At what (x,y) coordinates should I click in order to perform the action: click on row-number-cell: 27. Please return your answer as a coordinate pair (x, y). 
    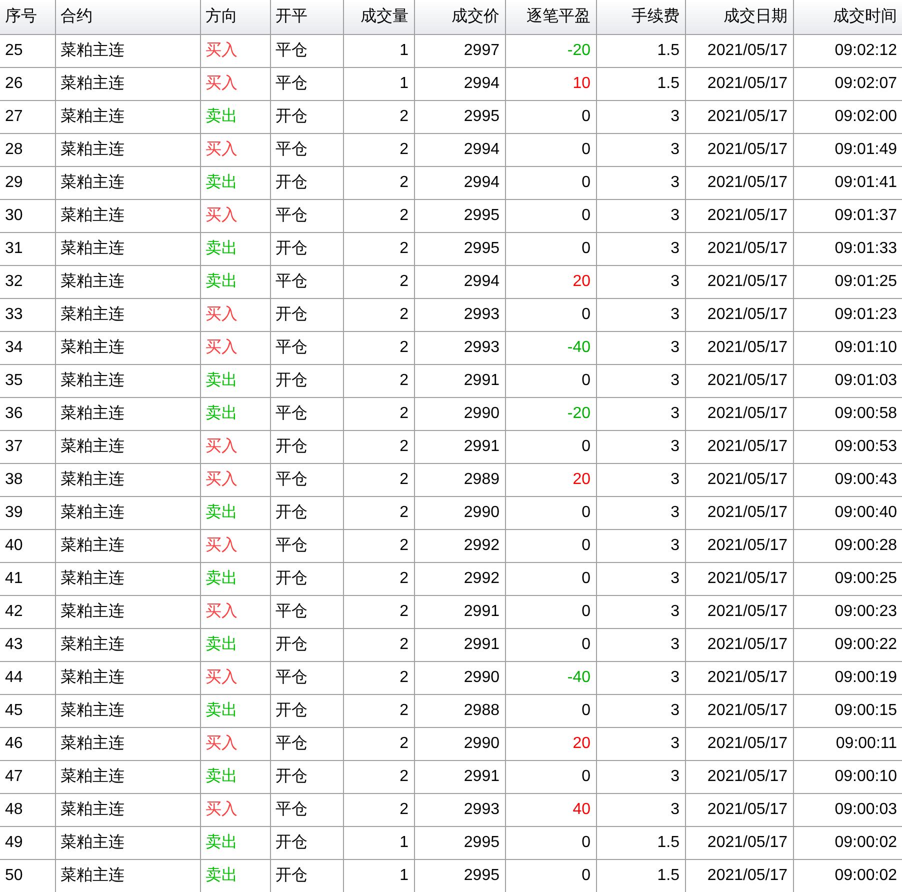
    Looking at the image, I should click on (27, 116).